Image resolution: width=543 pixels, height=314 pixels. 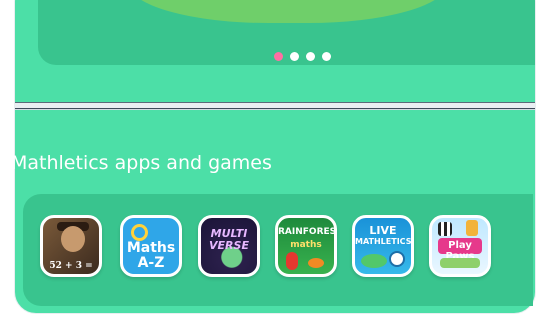 I want to click on app-icon-text: RAINFOREST, so click(x=307, y=232).